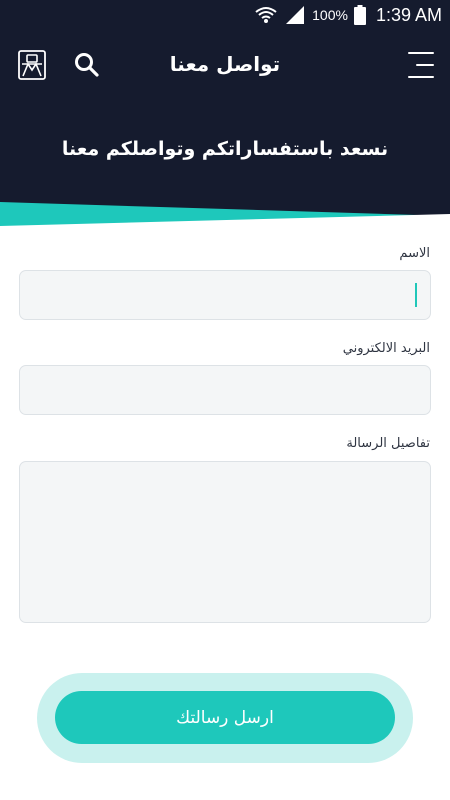 This screenshot has height=800, width=450. I want to click on name-field, so click(225, 295).